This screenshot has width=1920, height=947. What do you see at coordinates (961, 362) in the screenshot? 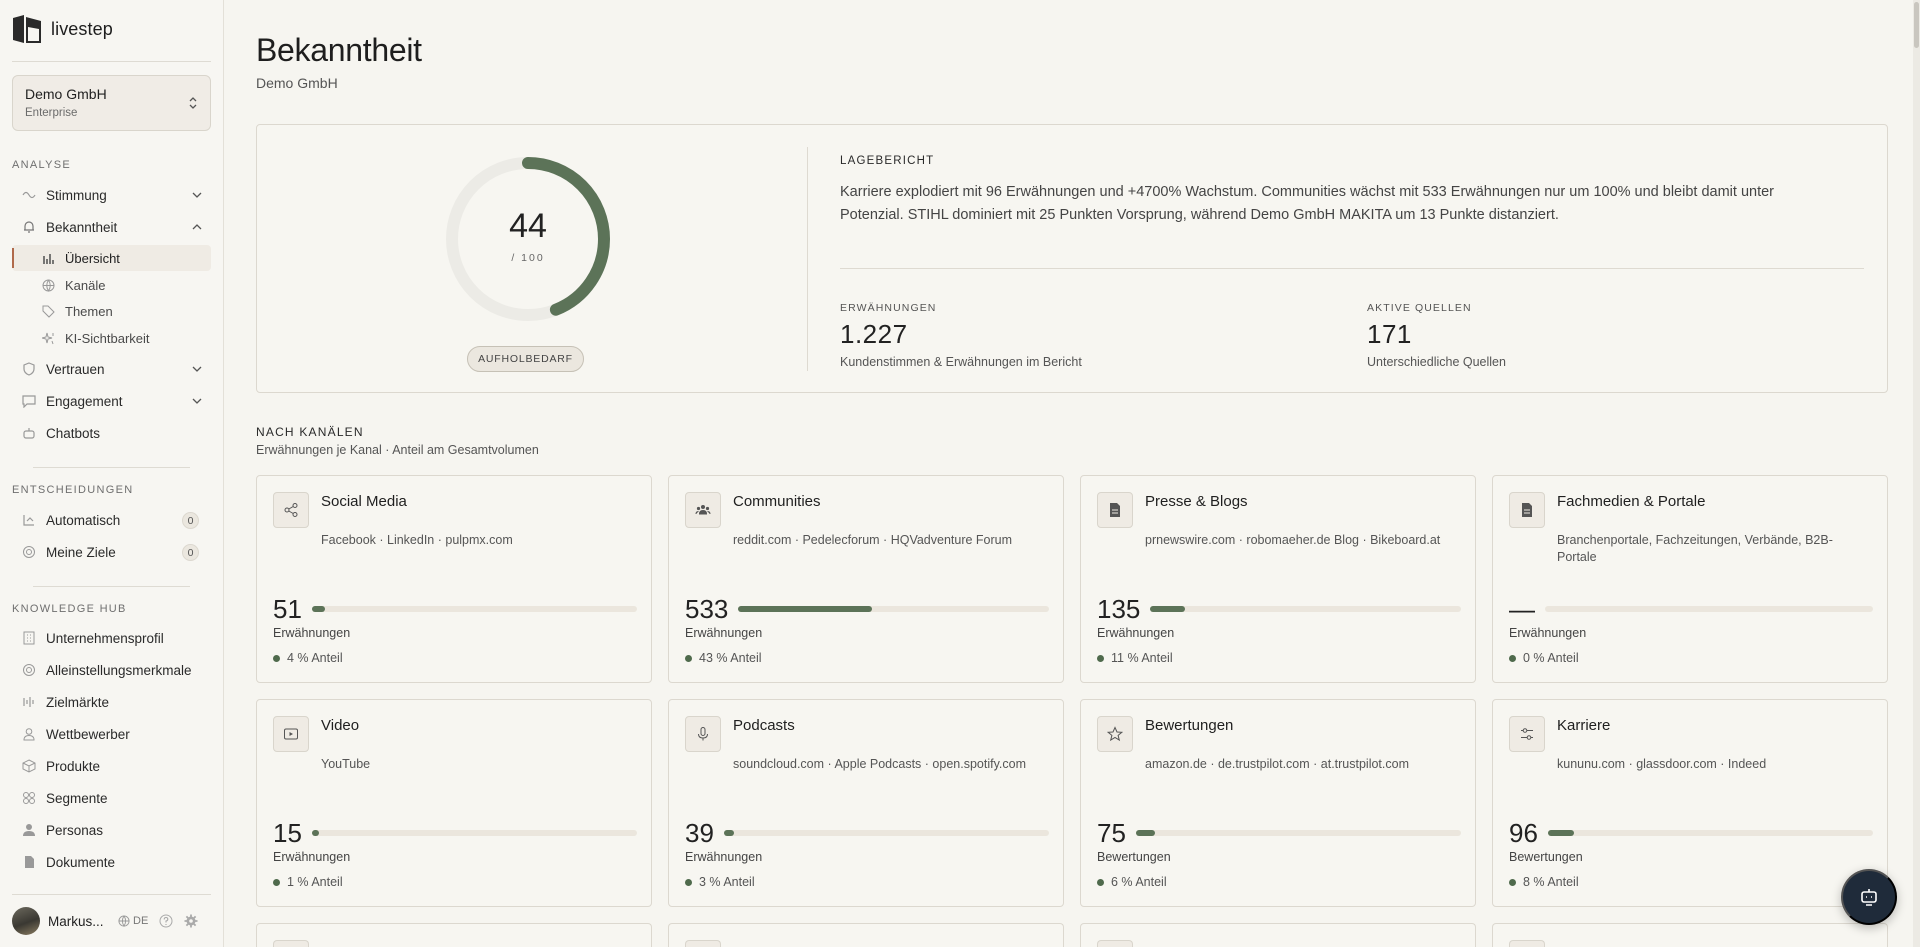
I see `kpi-description: Kundenstimmen & Erwähnungen im Bericht` at bounding box center [961, 362].